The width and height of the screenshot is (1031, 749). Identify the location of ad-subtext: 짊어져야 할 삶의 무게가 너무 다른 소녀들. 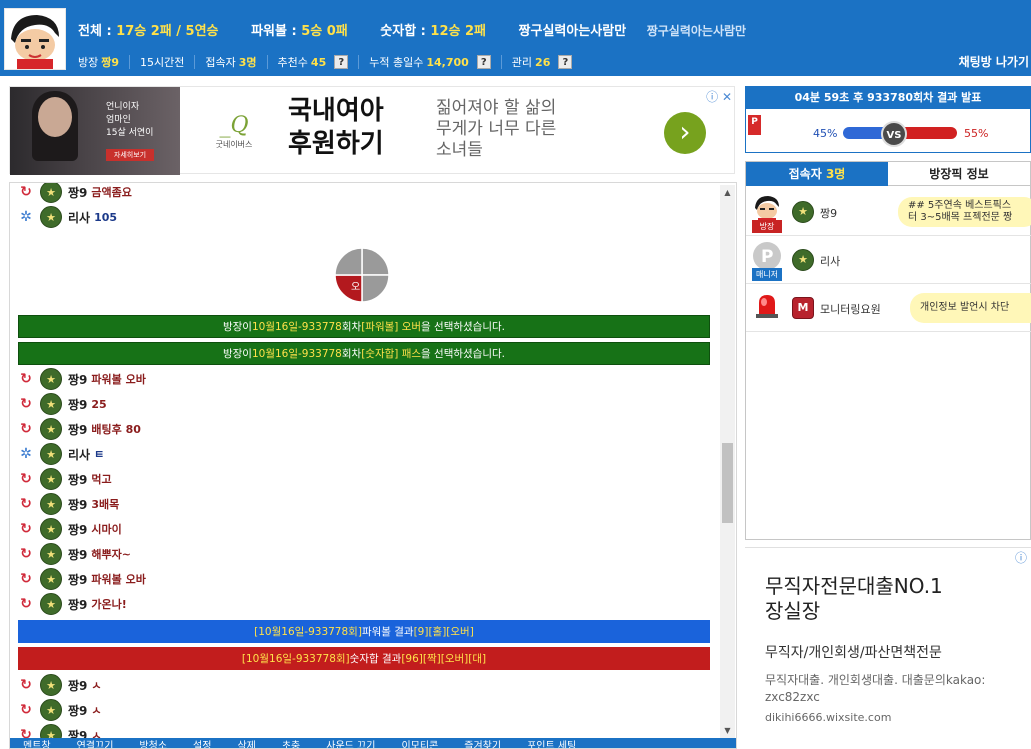
(496, 129).